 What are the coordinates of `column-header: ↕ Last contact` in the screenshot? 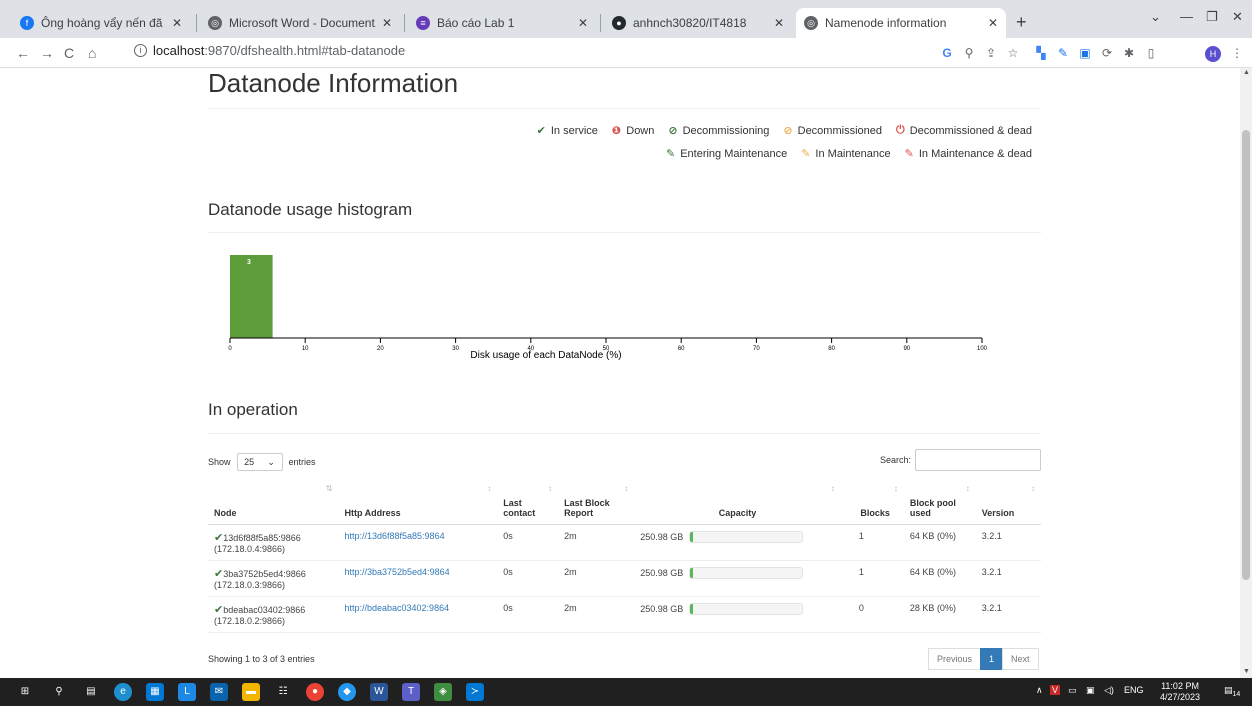 It's located at (528, 503).